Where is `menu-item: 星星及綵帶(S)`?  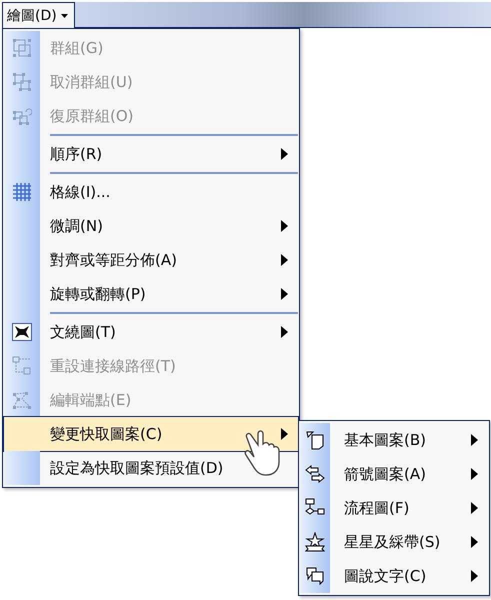
menu-item: 星星及綵帶(S) is located at coordinates (394, 542).